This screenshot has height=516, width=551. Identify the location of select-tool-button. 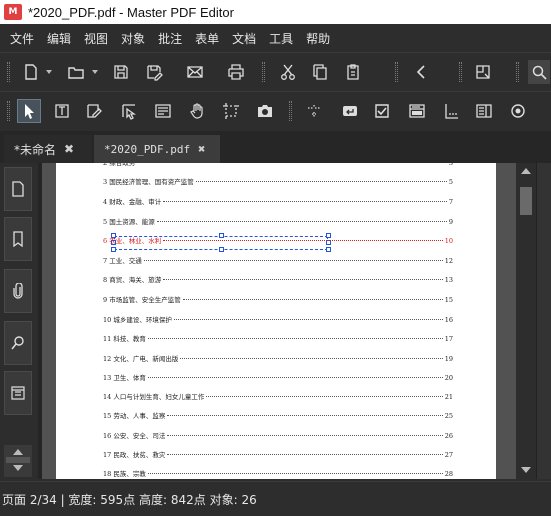
(29, 111).